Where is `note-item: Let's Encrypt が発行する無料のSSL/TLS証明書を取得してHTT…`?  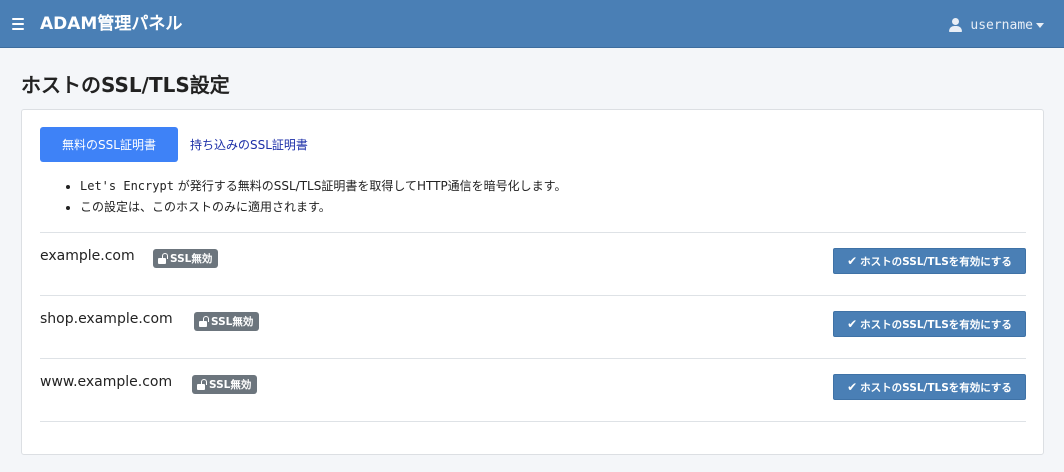 note-item: Let's Encrypt が発行する無料のSSL/TLS証明書を取得してHTT… is located at coordinates (323, 186).